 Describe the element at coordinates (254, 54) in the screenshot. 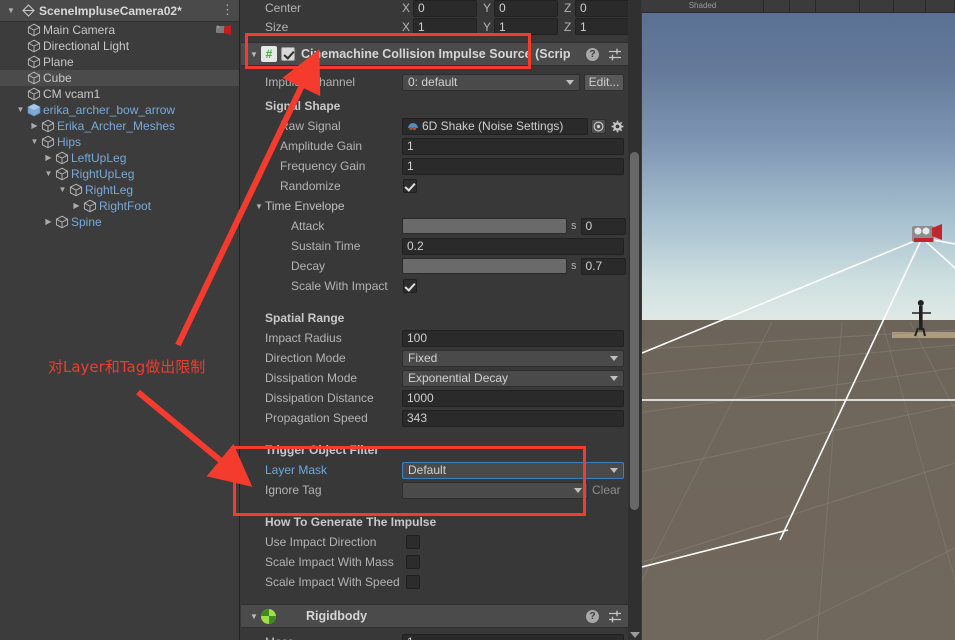

I see `component-foldout-icon: ▼` at that location.